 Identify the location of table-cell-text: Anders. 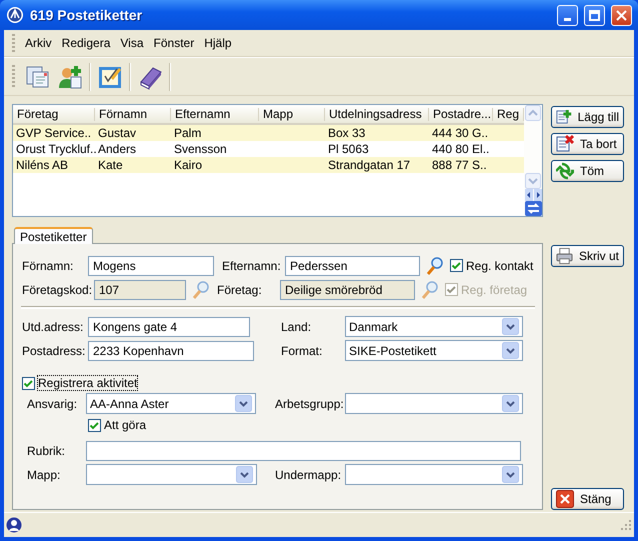
(117, 149).